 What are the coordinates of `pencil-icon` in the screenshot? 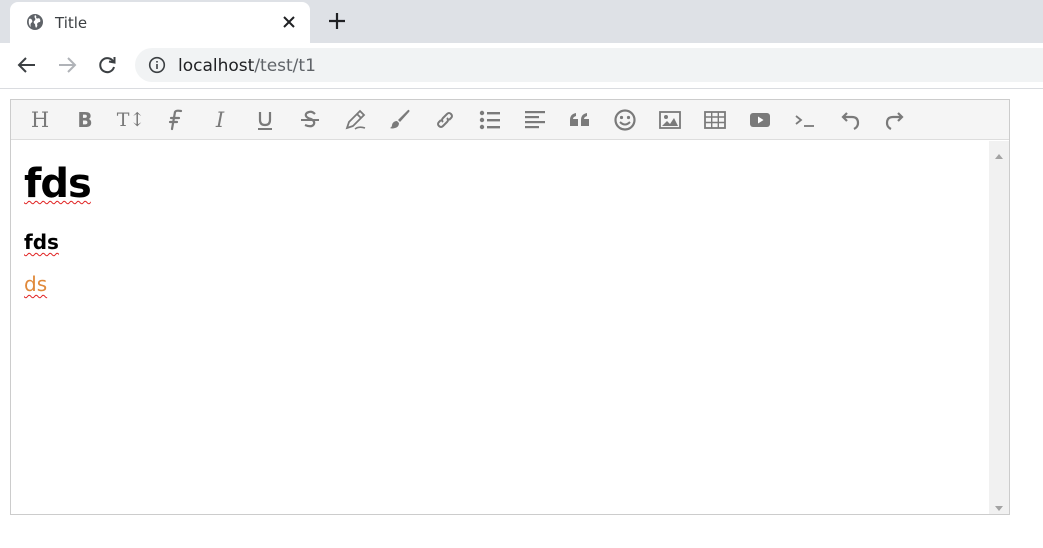 It's located at (355, 119).